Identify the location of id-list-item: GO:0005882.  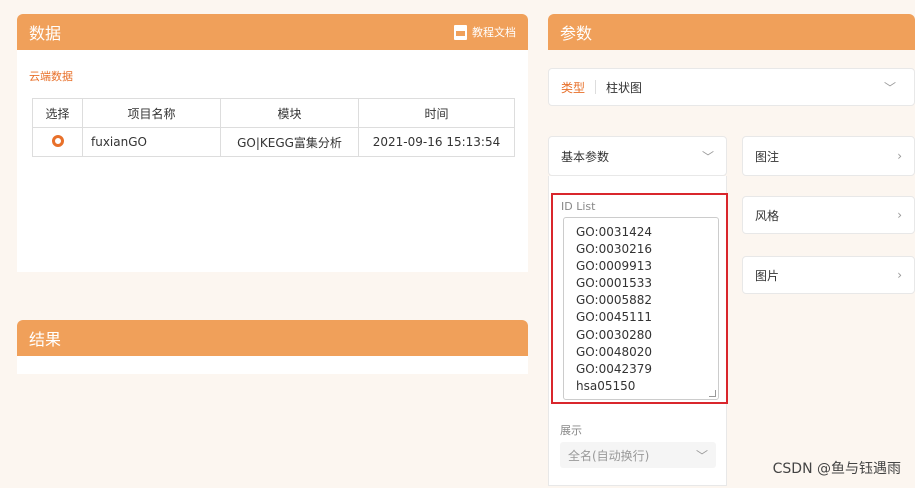
(614, 300).